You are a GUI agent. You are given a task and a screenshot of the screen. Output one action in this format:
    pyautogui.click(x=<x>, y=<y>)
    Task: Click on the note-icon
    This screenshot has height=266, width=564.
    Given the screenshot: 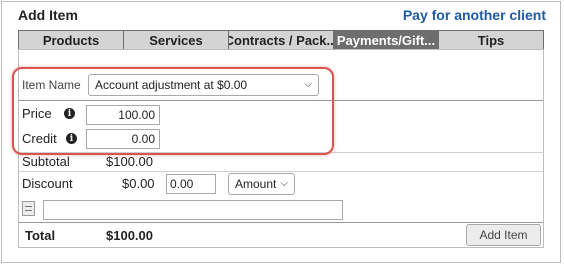 What is the action you would take?
    pyautogui.click(x=28, y=208)
    